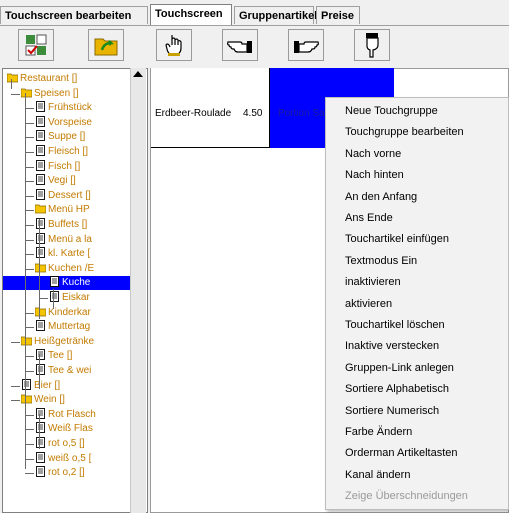 Image resolution: width=509 pixels, height=513 pixels. What do you see at coordinates (49, 400) in the screenshot?
I see `tree-item-label: Wein []` at bounding box center [49, 400].